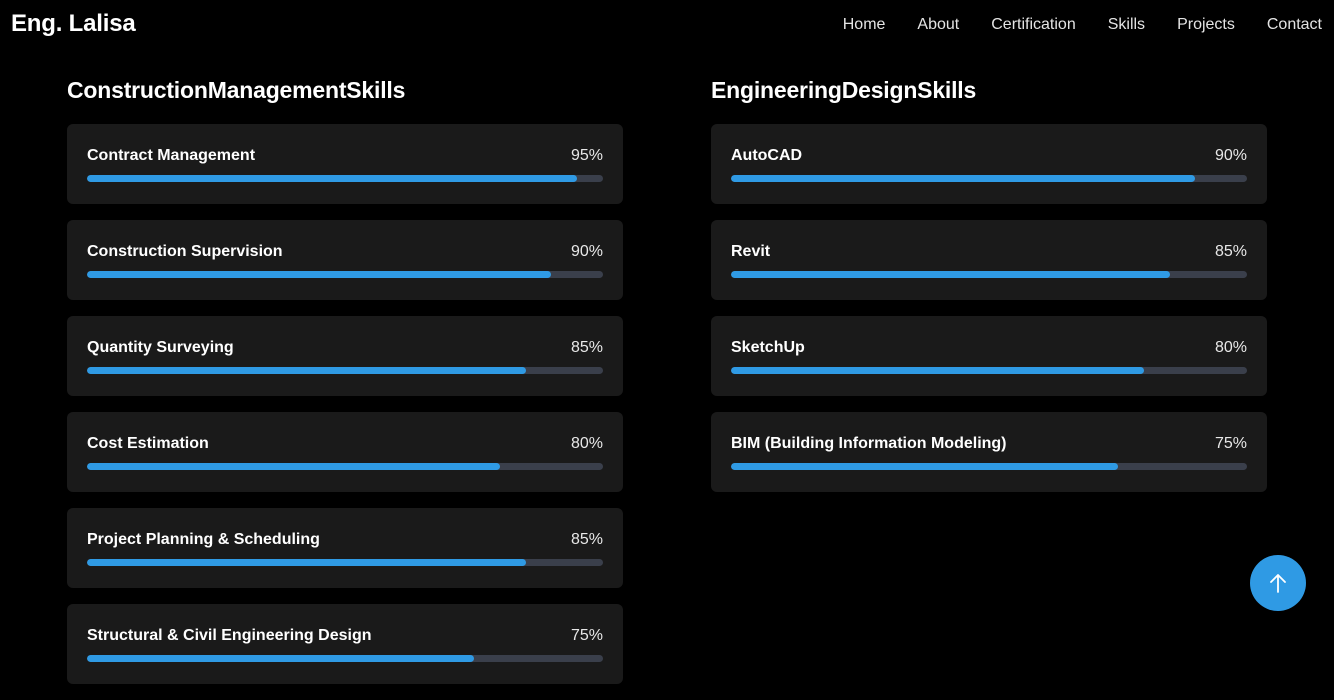 This screenshot has height=700, width=1334. What do you see at coordinates (938, 25) in the screenshot?
I see `nav-link-about: About` at bounding box center [938, 25].